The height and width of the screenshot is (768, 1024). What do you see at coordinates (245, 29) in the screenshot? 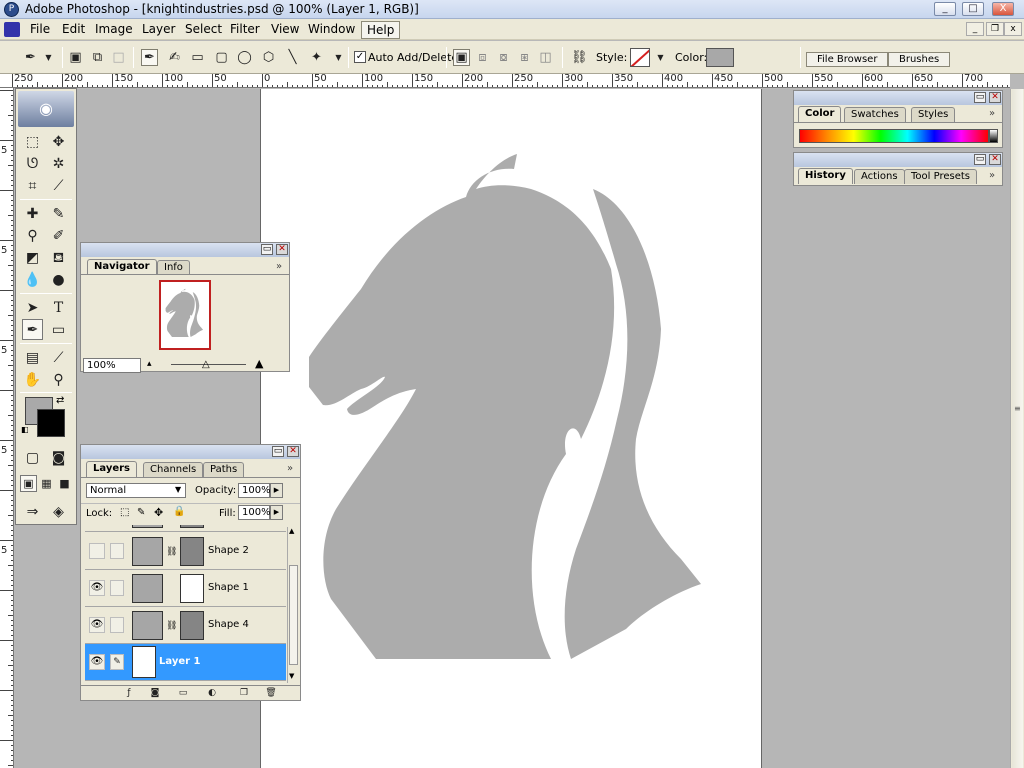
I see `menu-filter: Filter` at bounding box center [245, 29].